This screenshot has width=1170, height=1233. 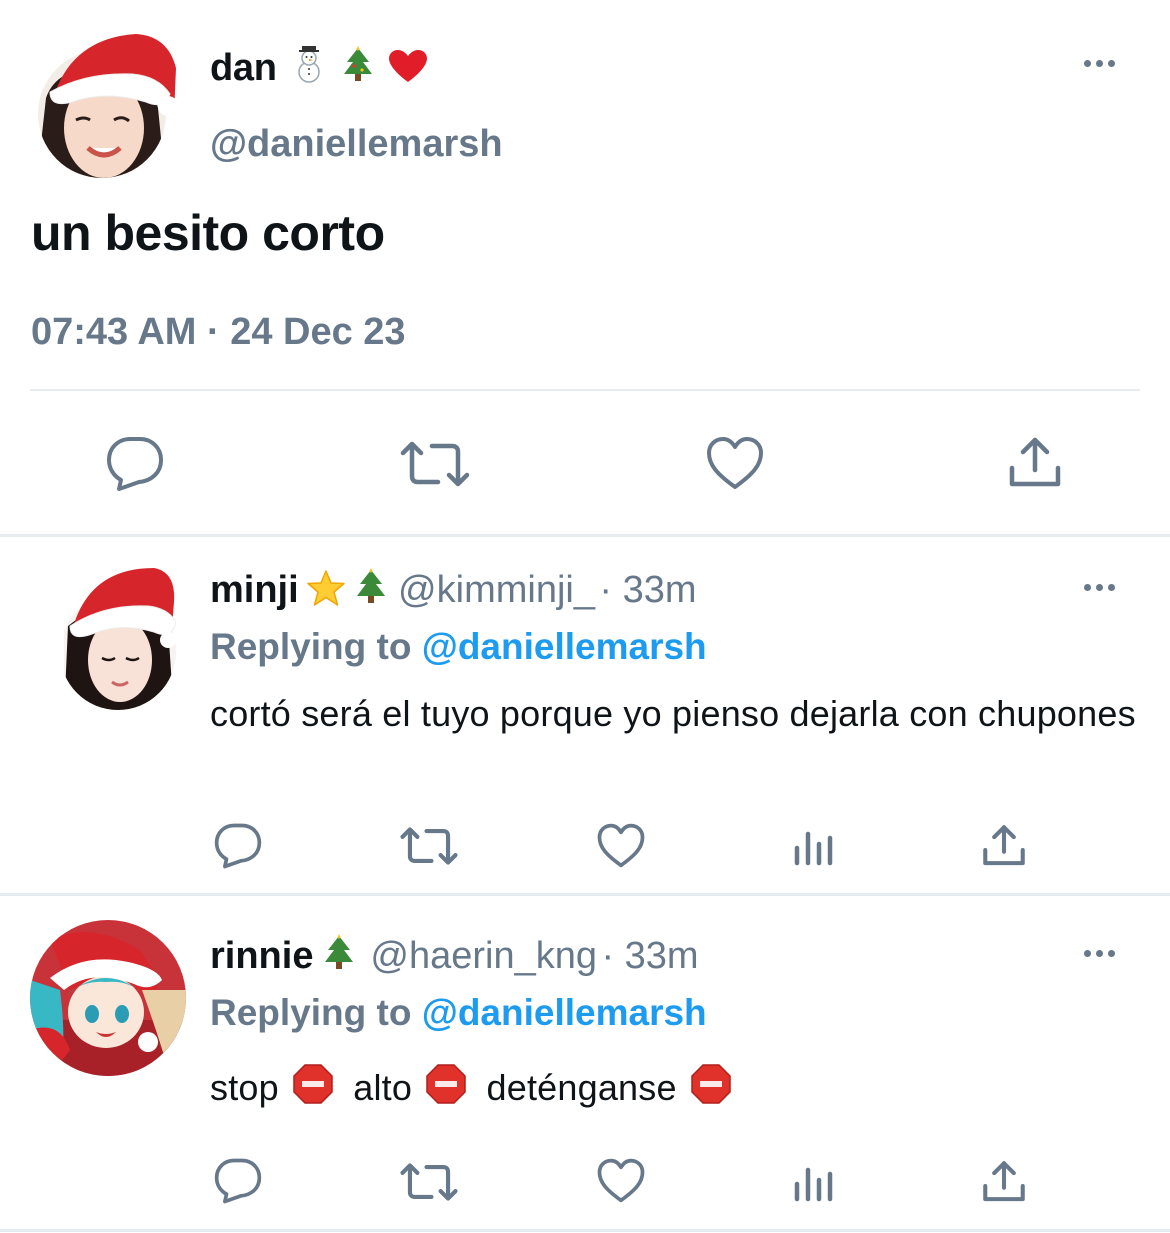 I want to click on reply-author-handle: @kimminji_, so click(x=496, y=590).